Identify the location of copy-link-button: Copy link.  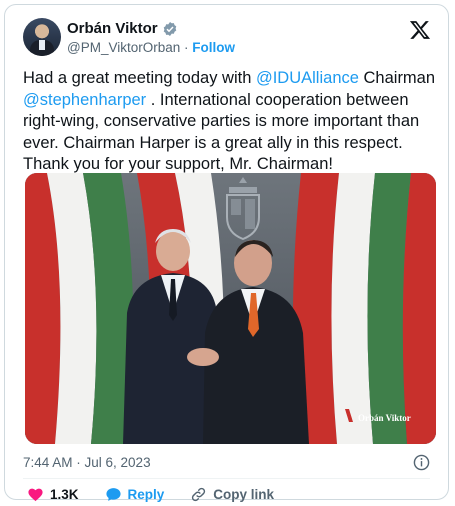
(232, 494).